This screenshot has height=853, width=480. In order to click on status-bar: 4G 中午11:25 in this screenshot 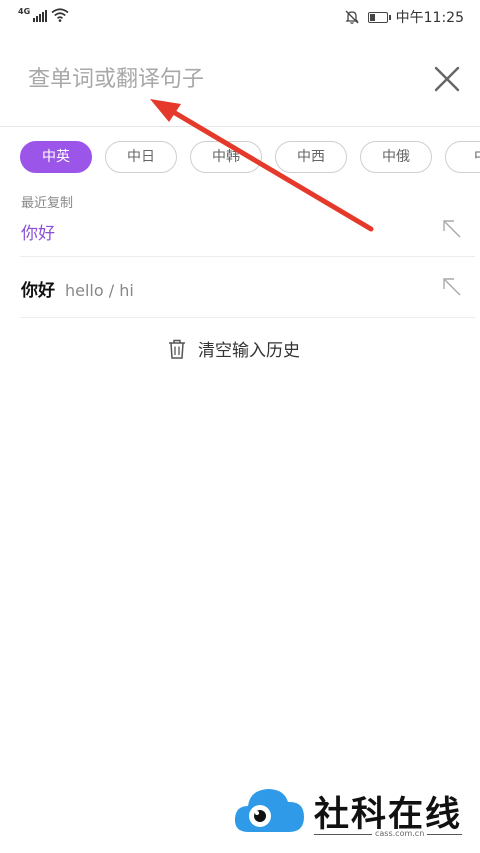, I will do `click(240, 17)`.